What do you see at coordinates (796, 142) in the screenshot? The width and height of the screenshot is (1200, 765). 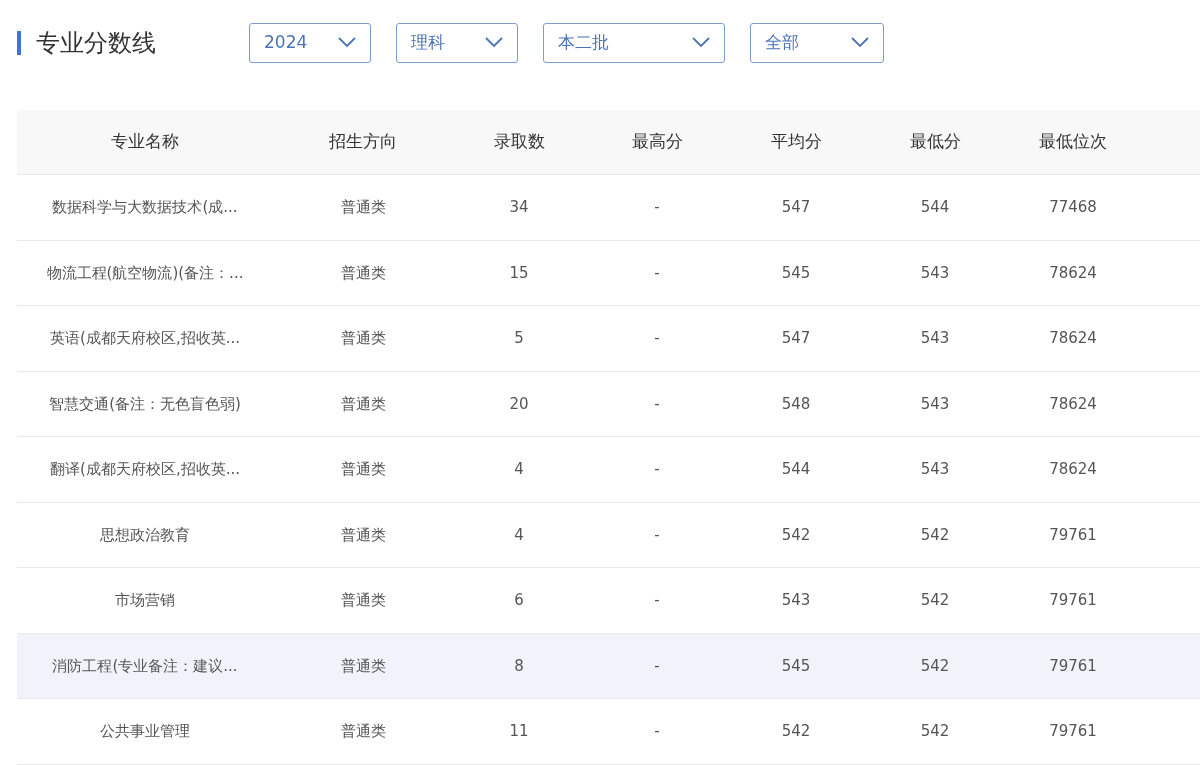 I see `column-header: 平均分` at bounding box center [796, 142].